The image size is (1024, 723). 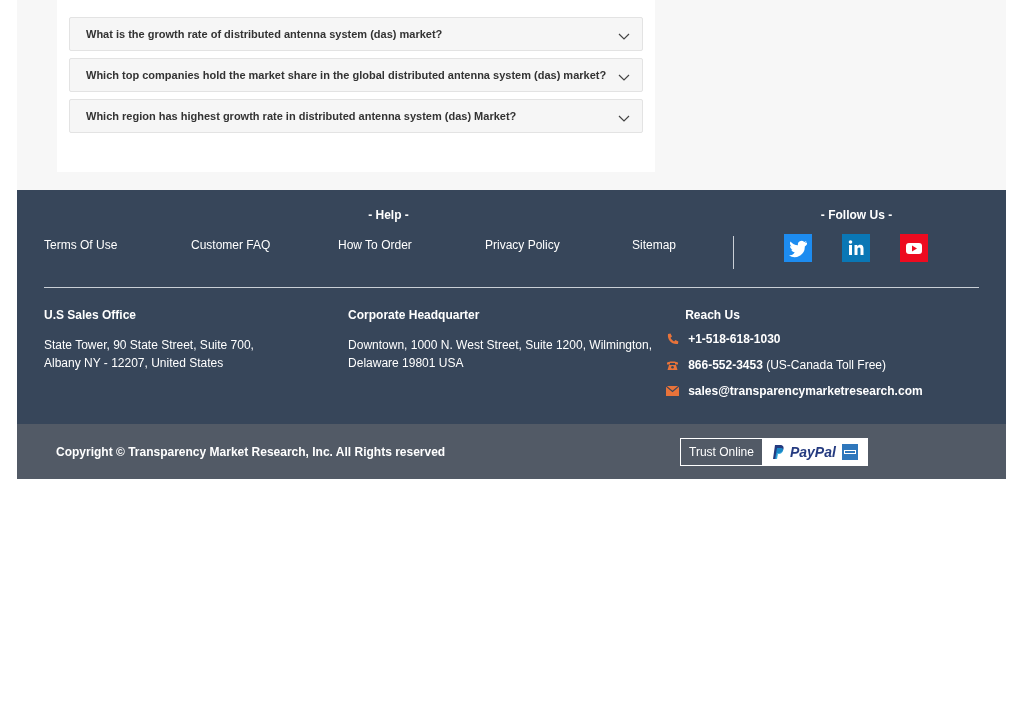 I want to click on follow-heading: - Follow Us -, so click(x=856, y=216).